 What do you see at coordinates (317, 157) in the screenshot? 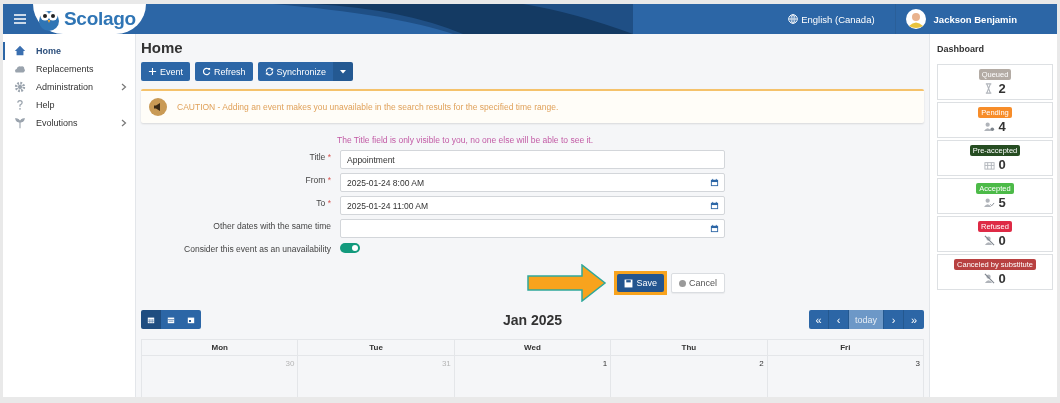
I see `field-label: Title` at bounding box center [317, 157].